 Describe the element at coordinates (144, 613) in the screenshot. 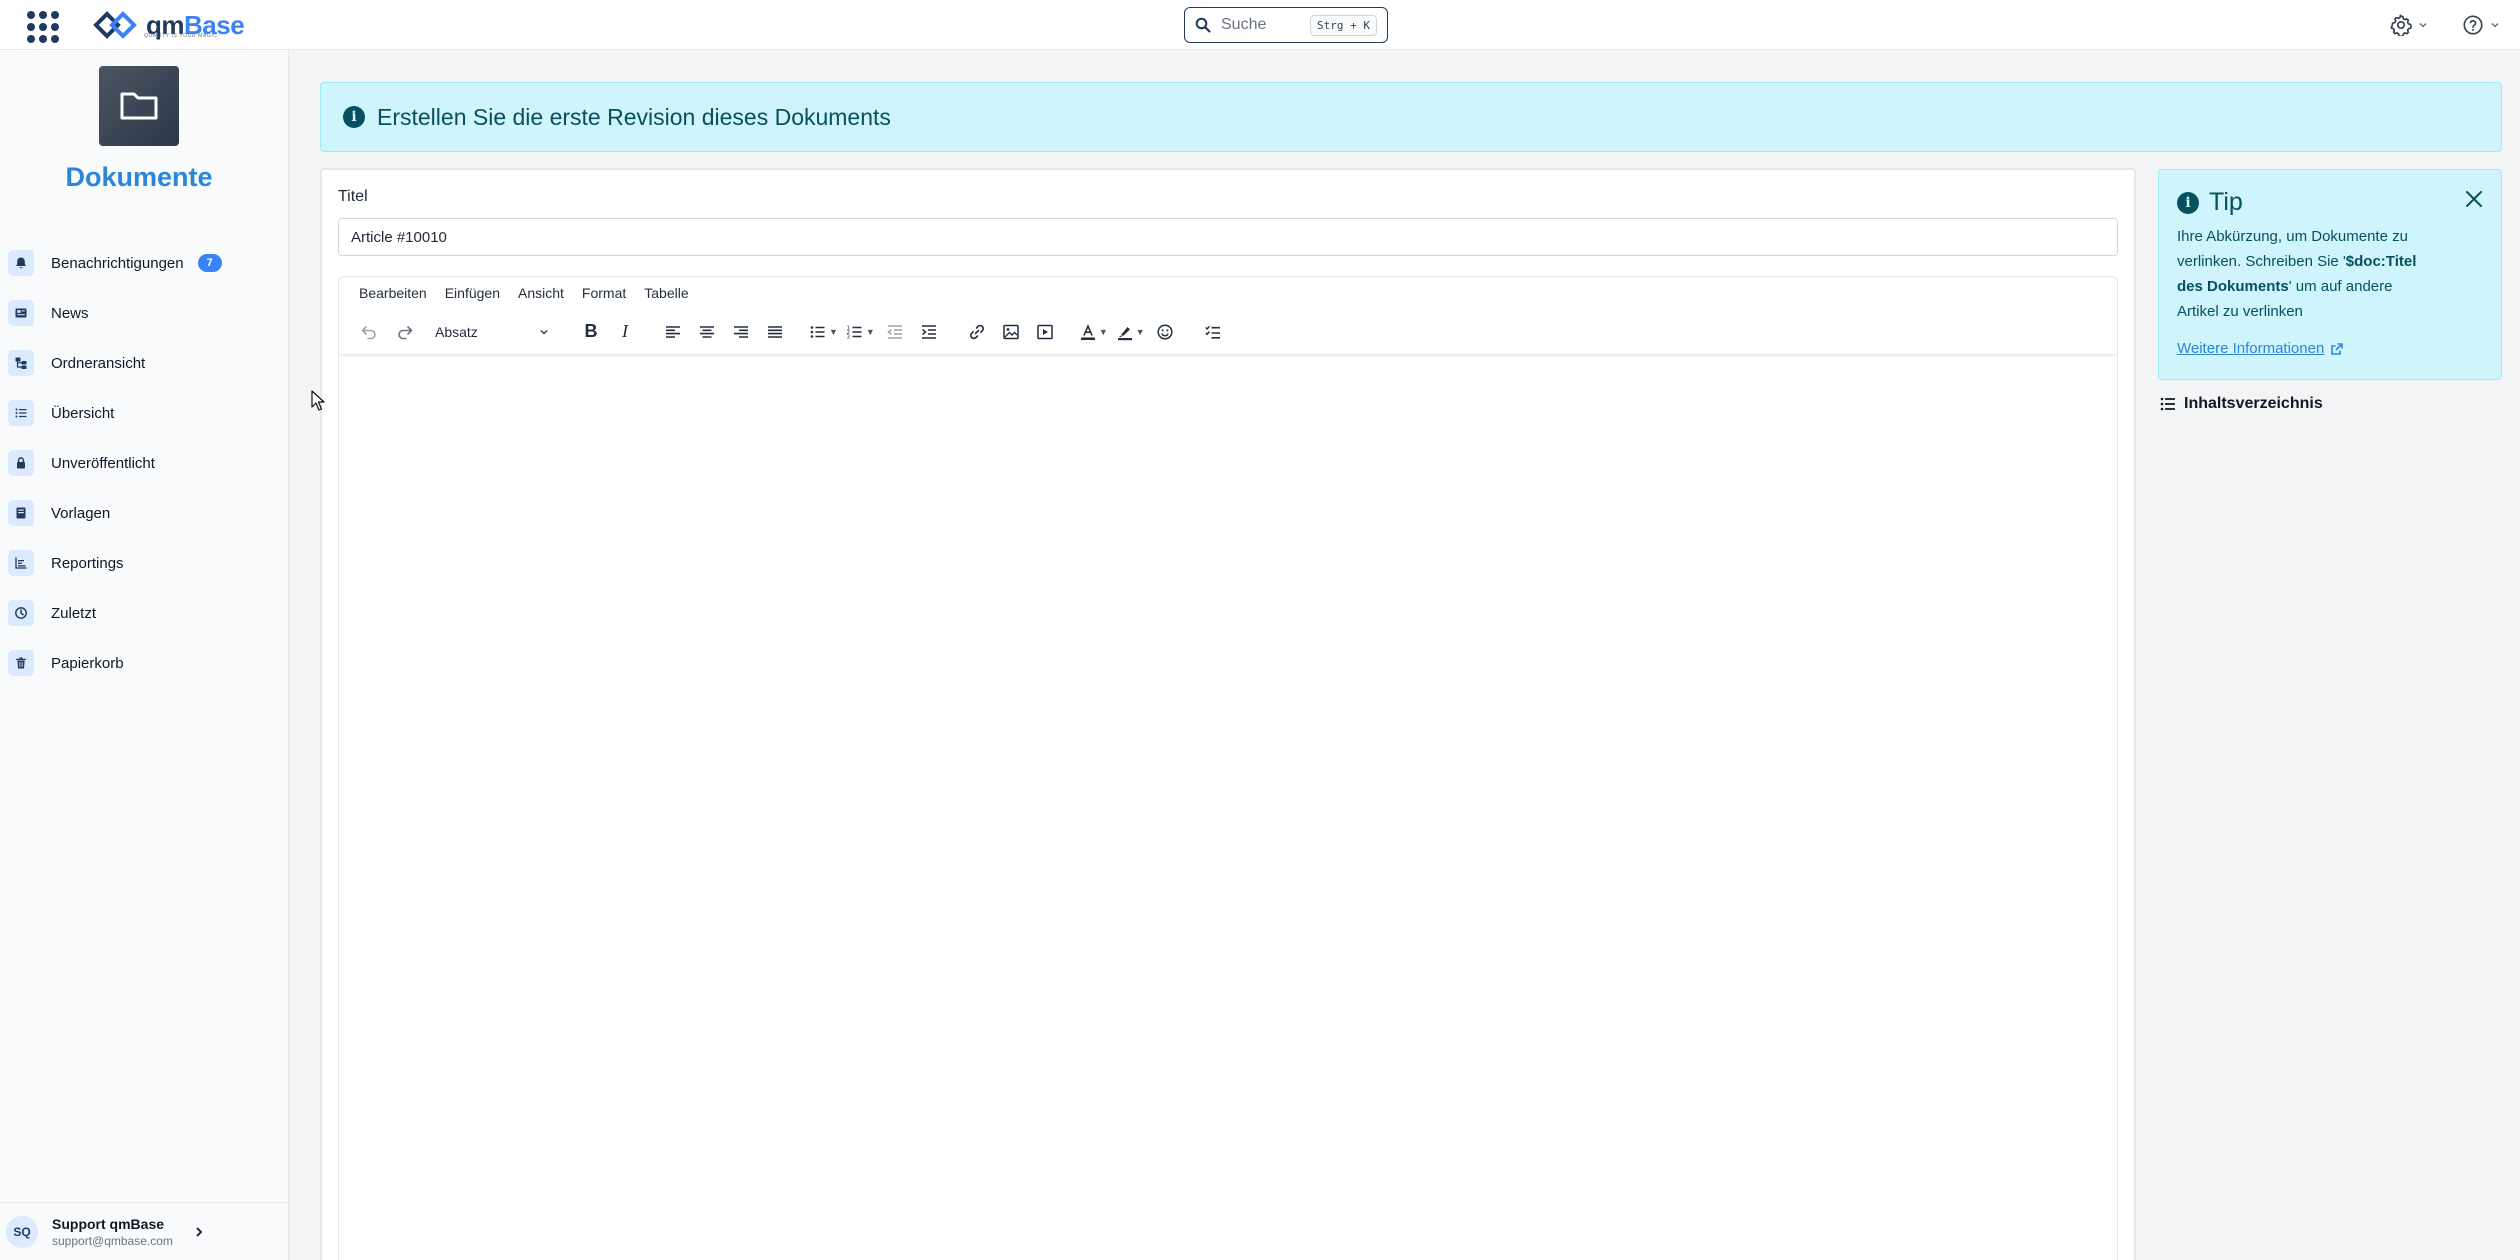

I see `sidebar-item-zuletzt: Zuletzt` at that location.